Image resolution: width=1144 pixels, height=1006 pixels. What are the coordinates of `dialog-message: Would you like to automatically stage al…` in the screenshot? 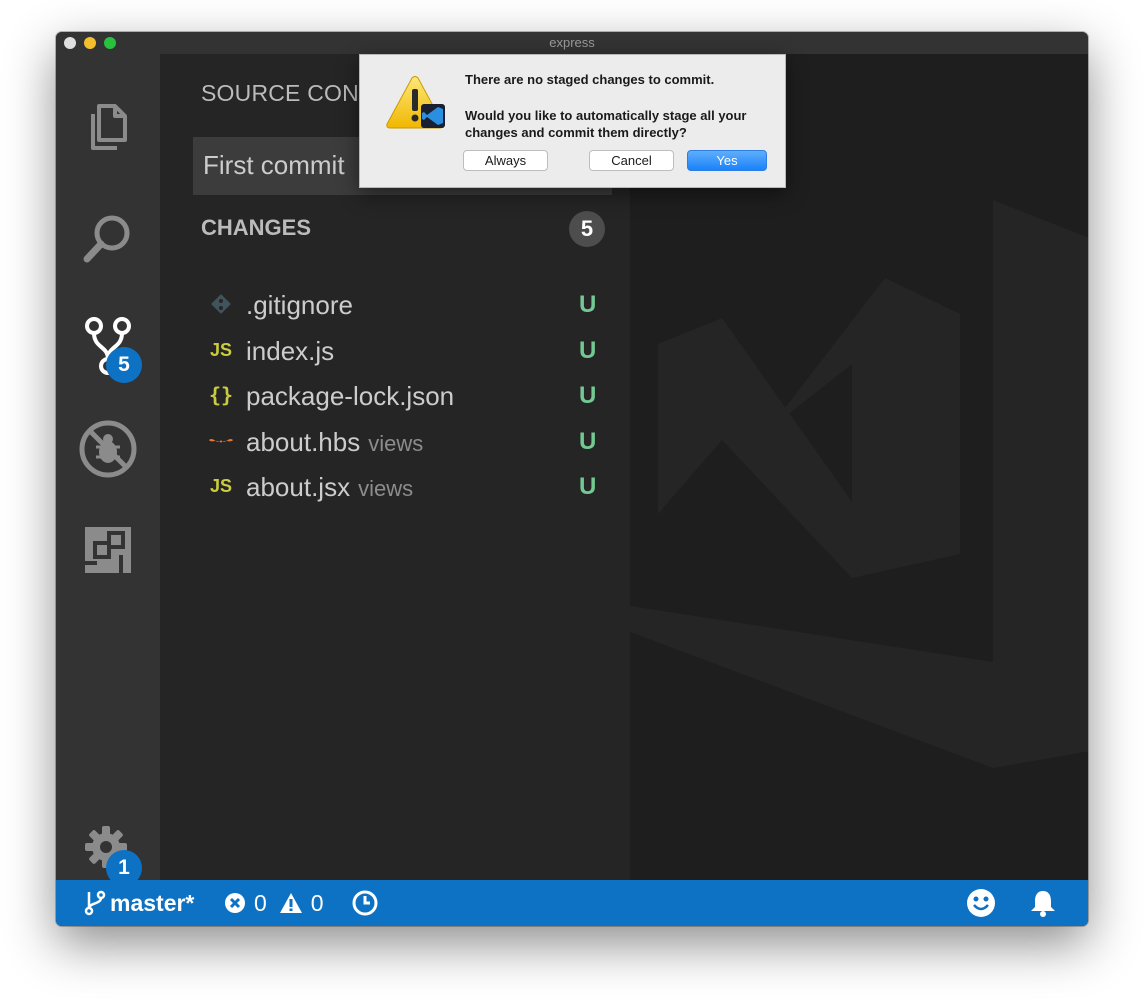 It's located at (606, 124).